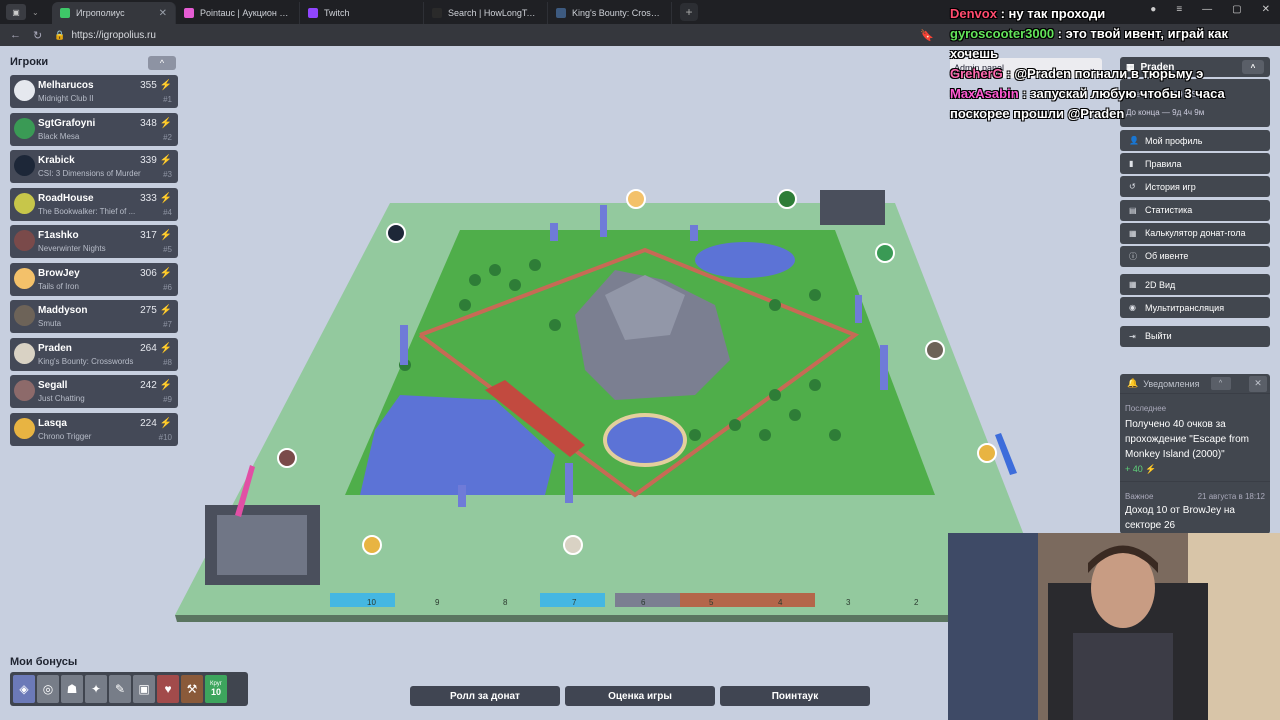 Image resolution: width=1280 pixels, height=720 pixels. I want to click on browser-tab: Search | HowLongToBeat, so click(486, 13).